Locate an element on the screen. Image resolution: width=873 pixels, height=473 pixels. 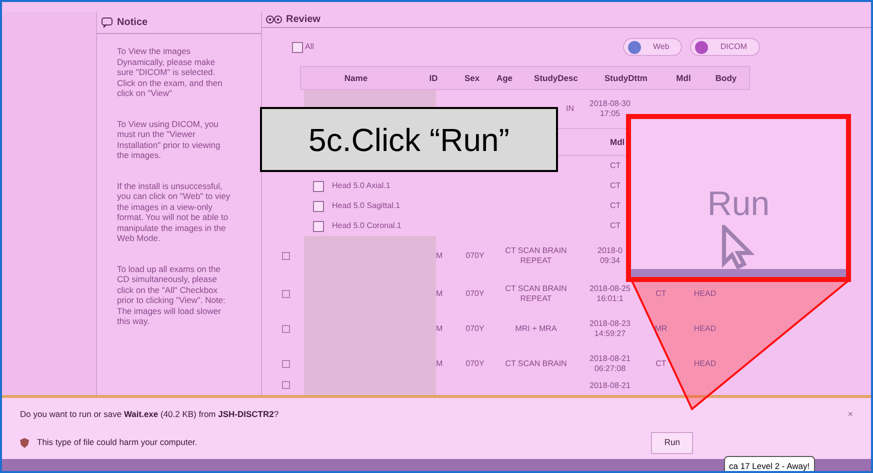
table-cell: 06:27:08 is located at coordinates (610, 369).